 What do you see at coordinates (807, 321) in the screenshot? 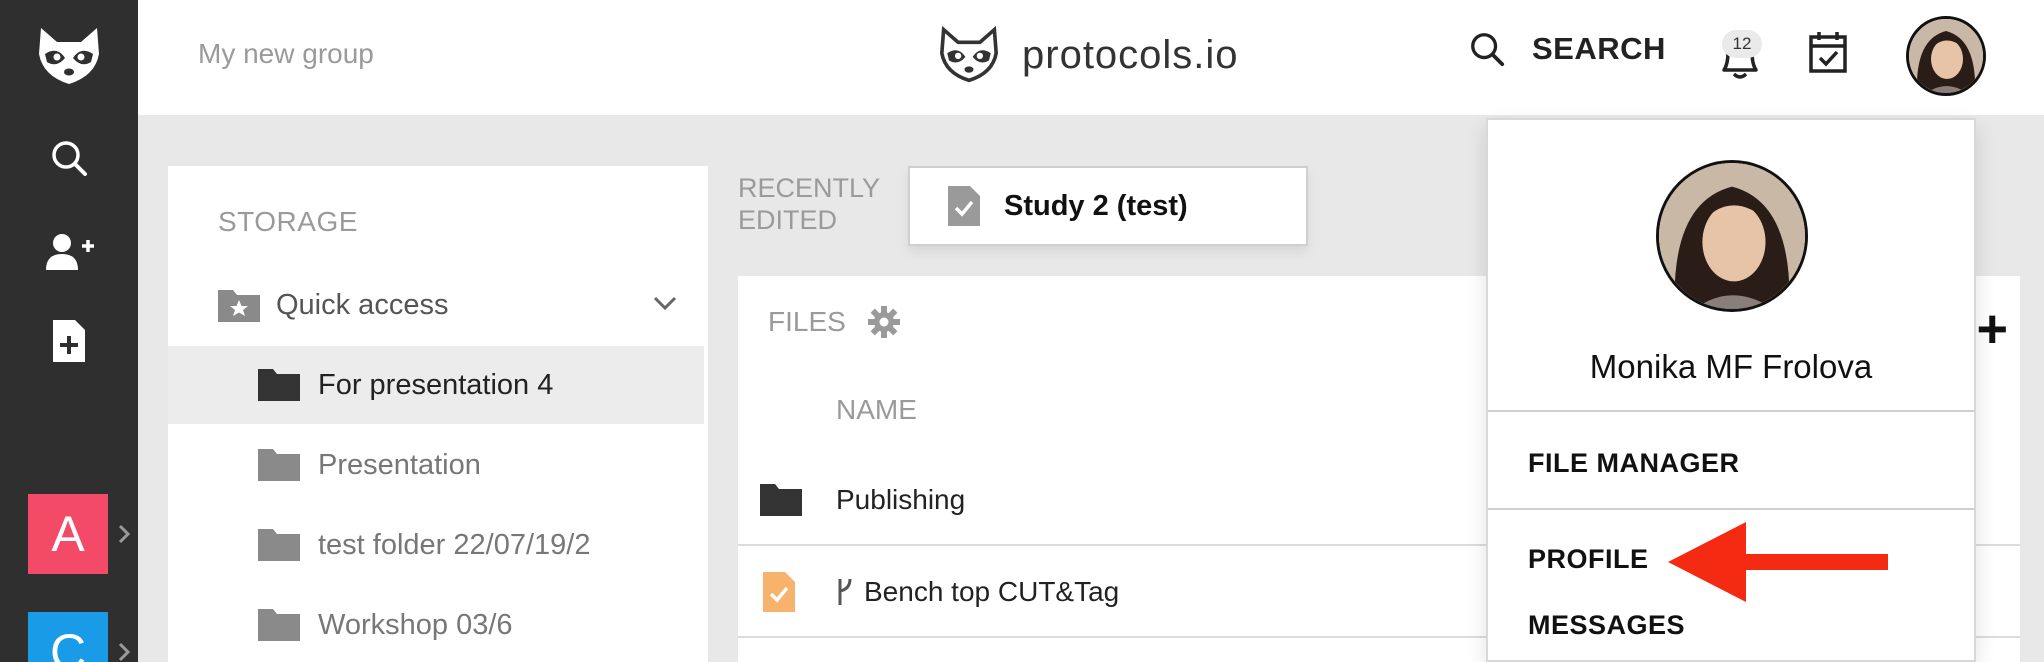
I see `files-title: FILES` at bounding box center [807, 321].